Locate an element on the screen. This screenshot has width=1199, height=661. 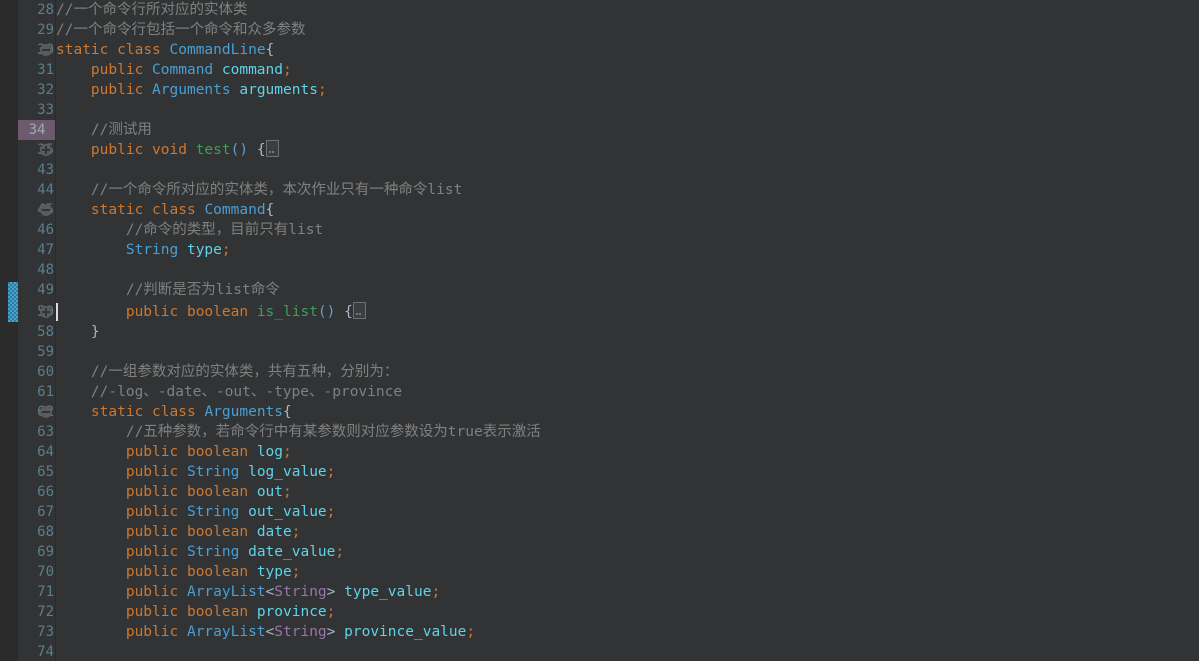
line-number-44: 44 is located at coordinates (45, 190).